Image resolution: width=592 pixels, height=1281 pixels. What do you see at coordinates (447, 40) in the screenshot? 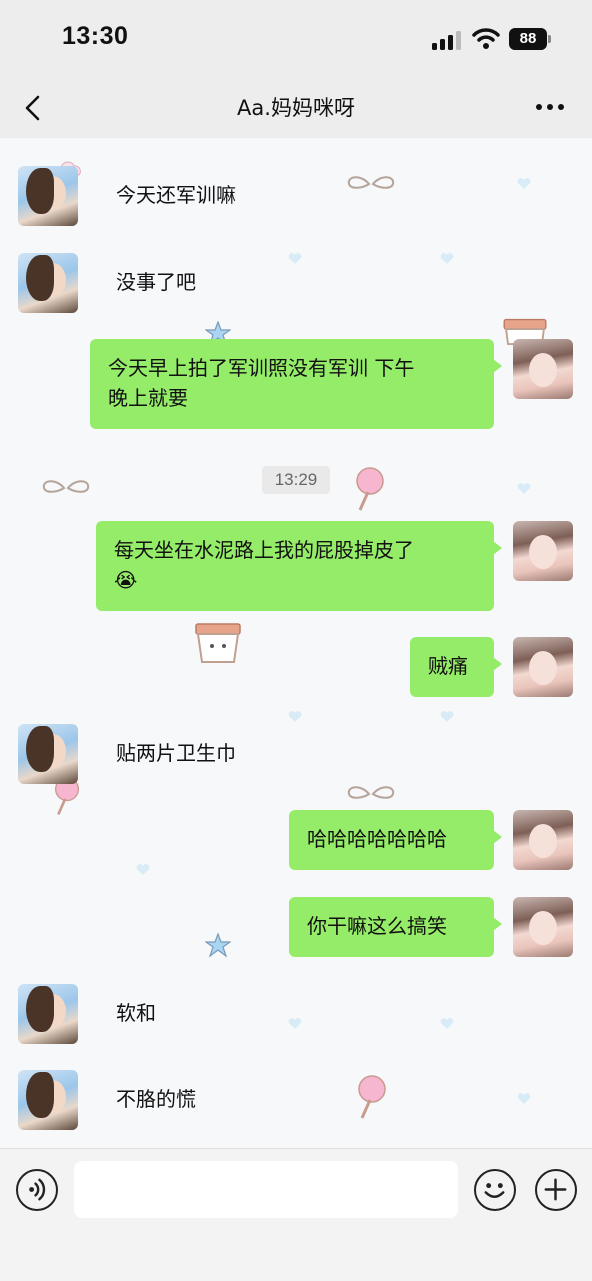
I see `signal-icon` at bounding box center [447, 40].